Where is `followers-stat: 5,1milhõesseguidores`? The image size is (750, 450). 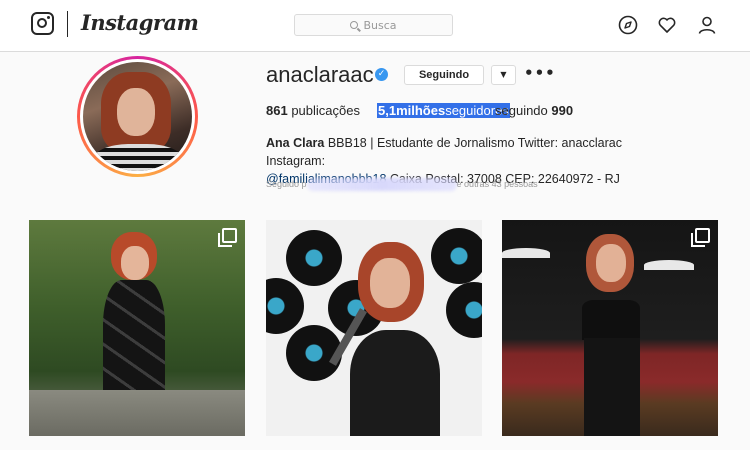
followers-stat: 5,1milhõesseguidores is located at coordinates (443, 110).